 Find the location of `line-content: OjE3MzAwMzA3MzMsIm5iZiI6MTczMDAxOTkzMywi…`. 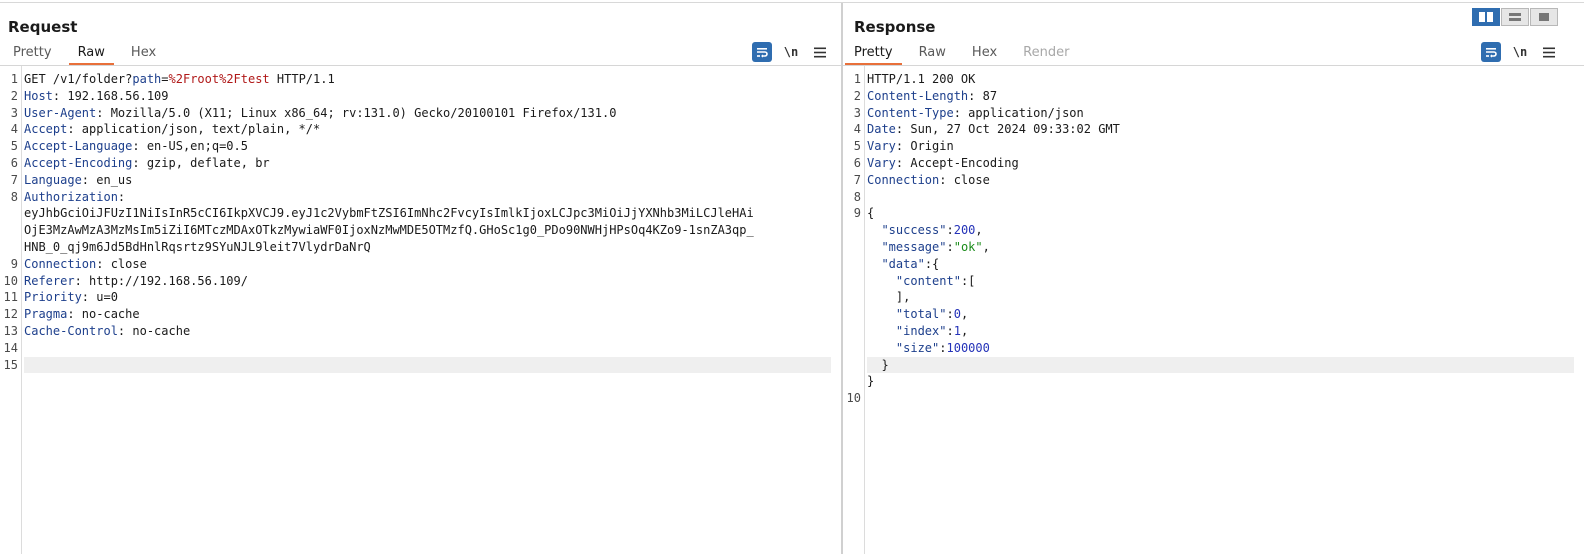

line-content: OjE3MzAwMzA3MzMsIm5iZiI6MTczMDAxOTkzMywi… is located at coordinates (427, 230).